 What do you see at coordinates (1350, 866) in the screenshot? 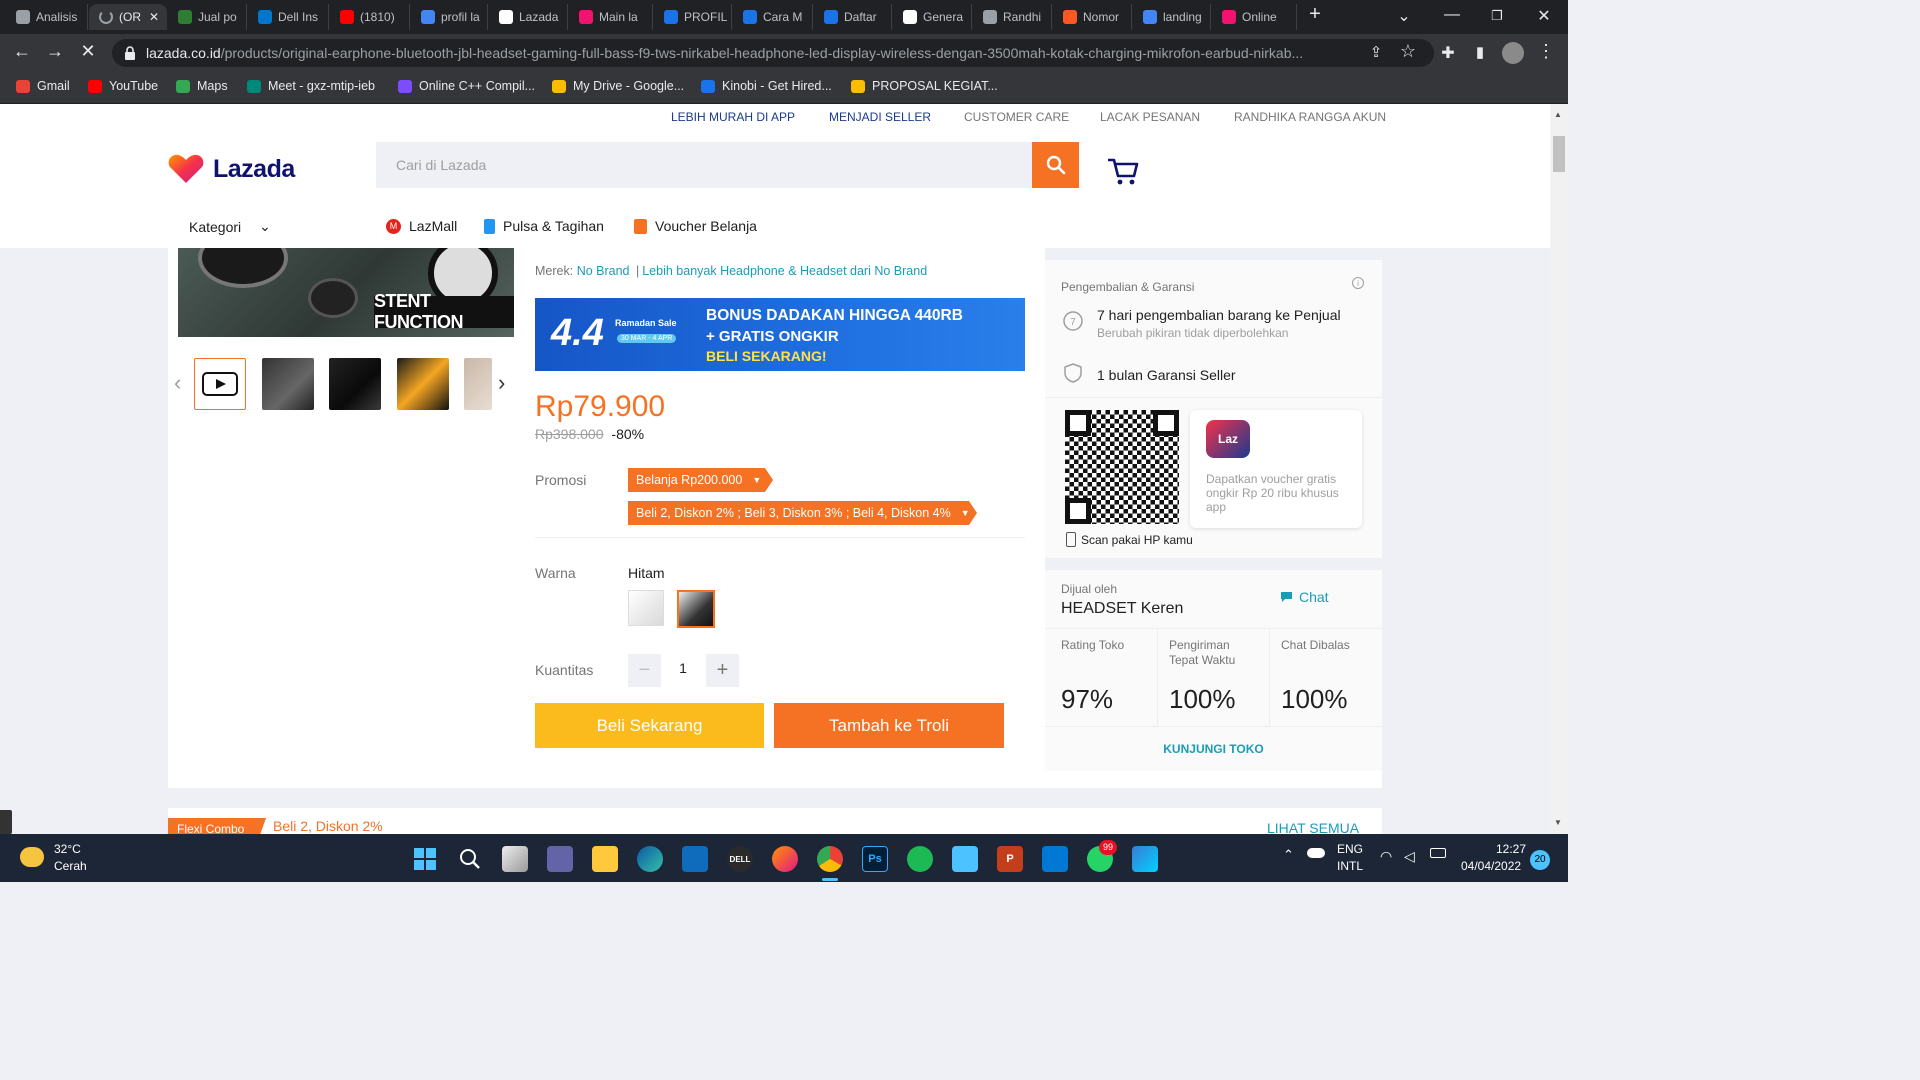
I see `lang-secondary: INTL` at bounding box center [1350, 866].